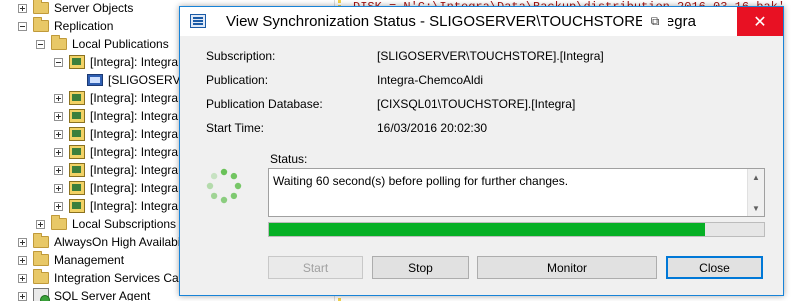 Image resolution: width=791 pixels, height=301 pixels. I want to click on publication-label: Publication:, so click(237, 80).